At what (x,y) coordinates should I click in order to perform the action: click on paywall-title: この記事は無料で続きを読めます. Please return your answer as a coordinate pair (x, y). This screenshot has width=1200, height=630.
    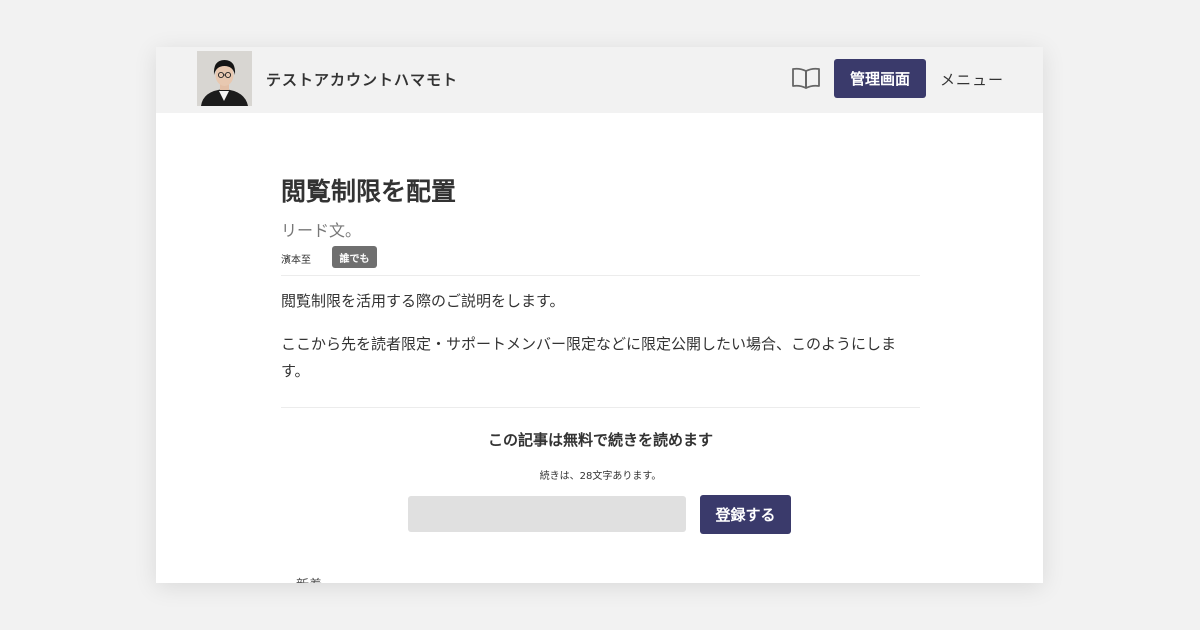
    Looking at the image, I should click on (600, 440).